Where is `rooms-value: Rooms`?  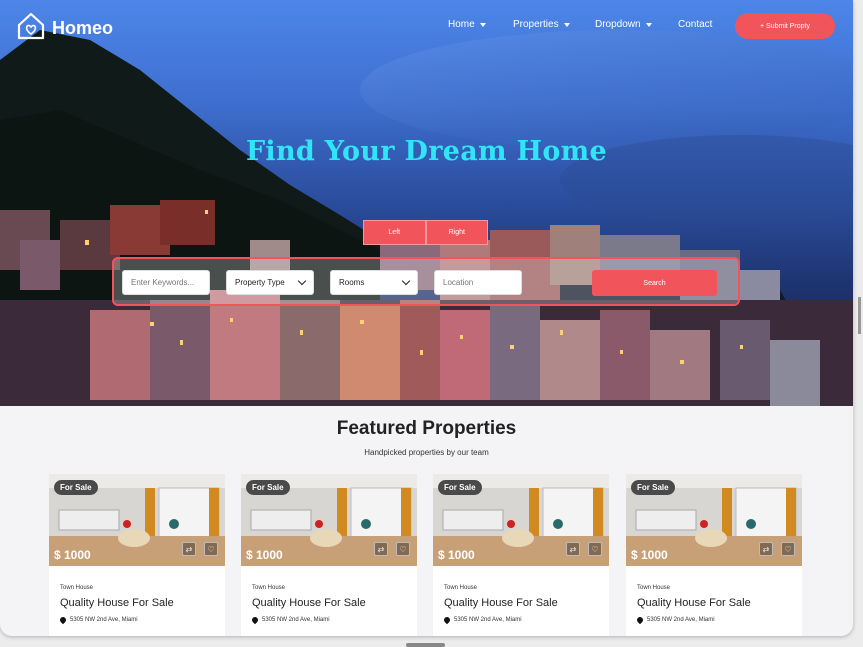
rooms-value: Rooms is located at coordinates (352, 282).